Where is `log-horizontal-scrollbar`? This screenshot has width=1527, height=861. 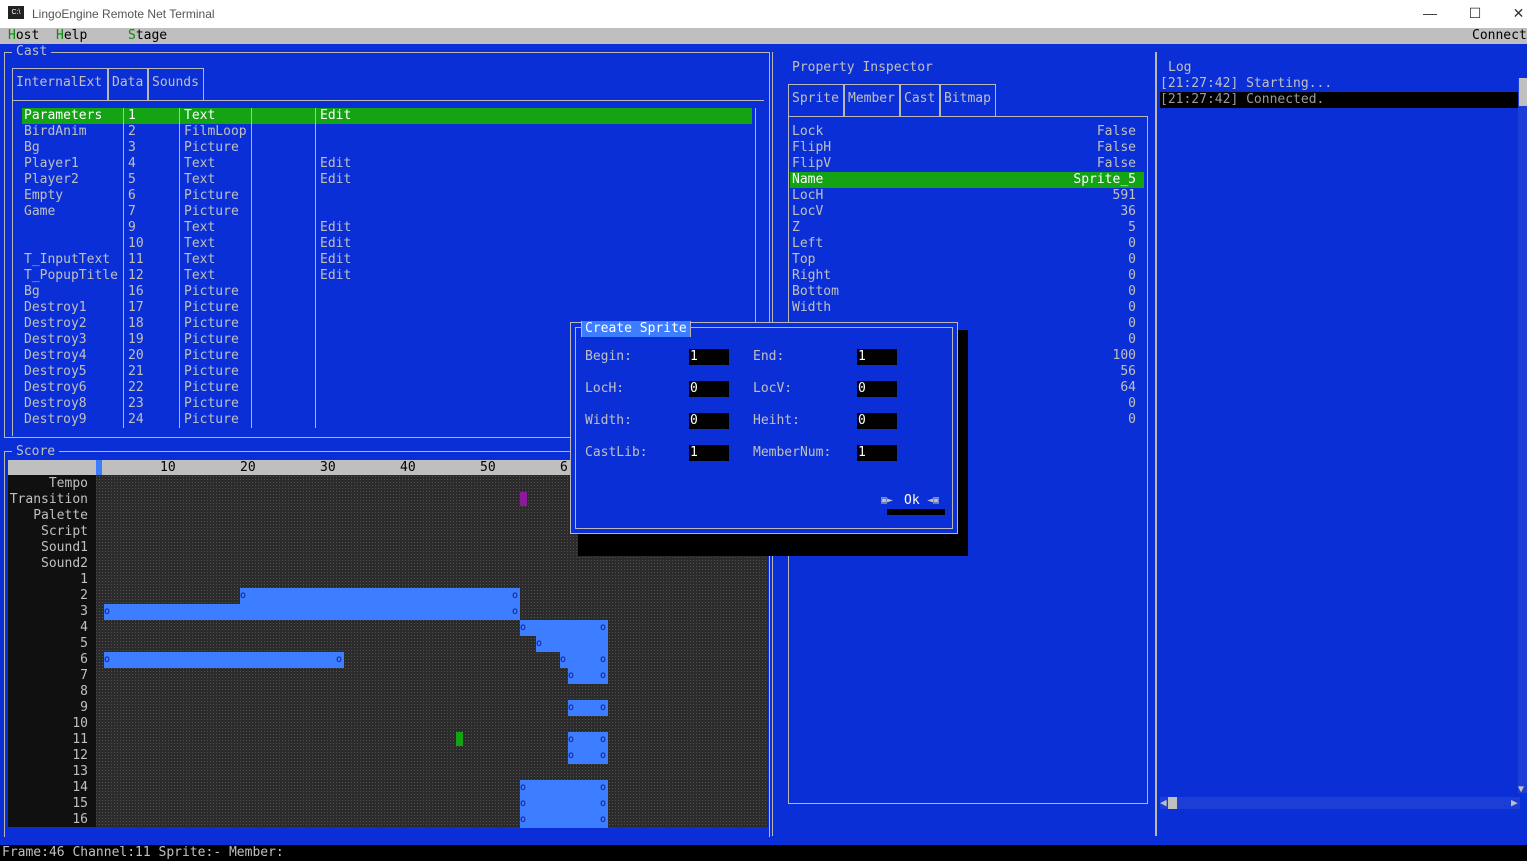
log-horizontal-scrollbar is located at coordinates (1340, 803).